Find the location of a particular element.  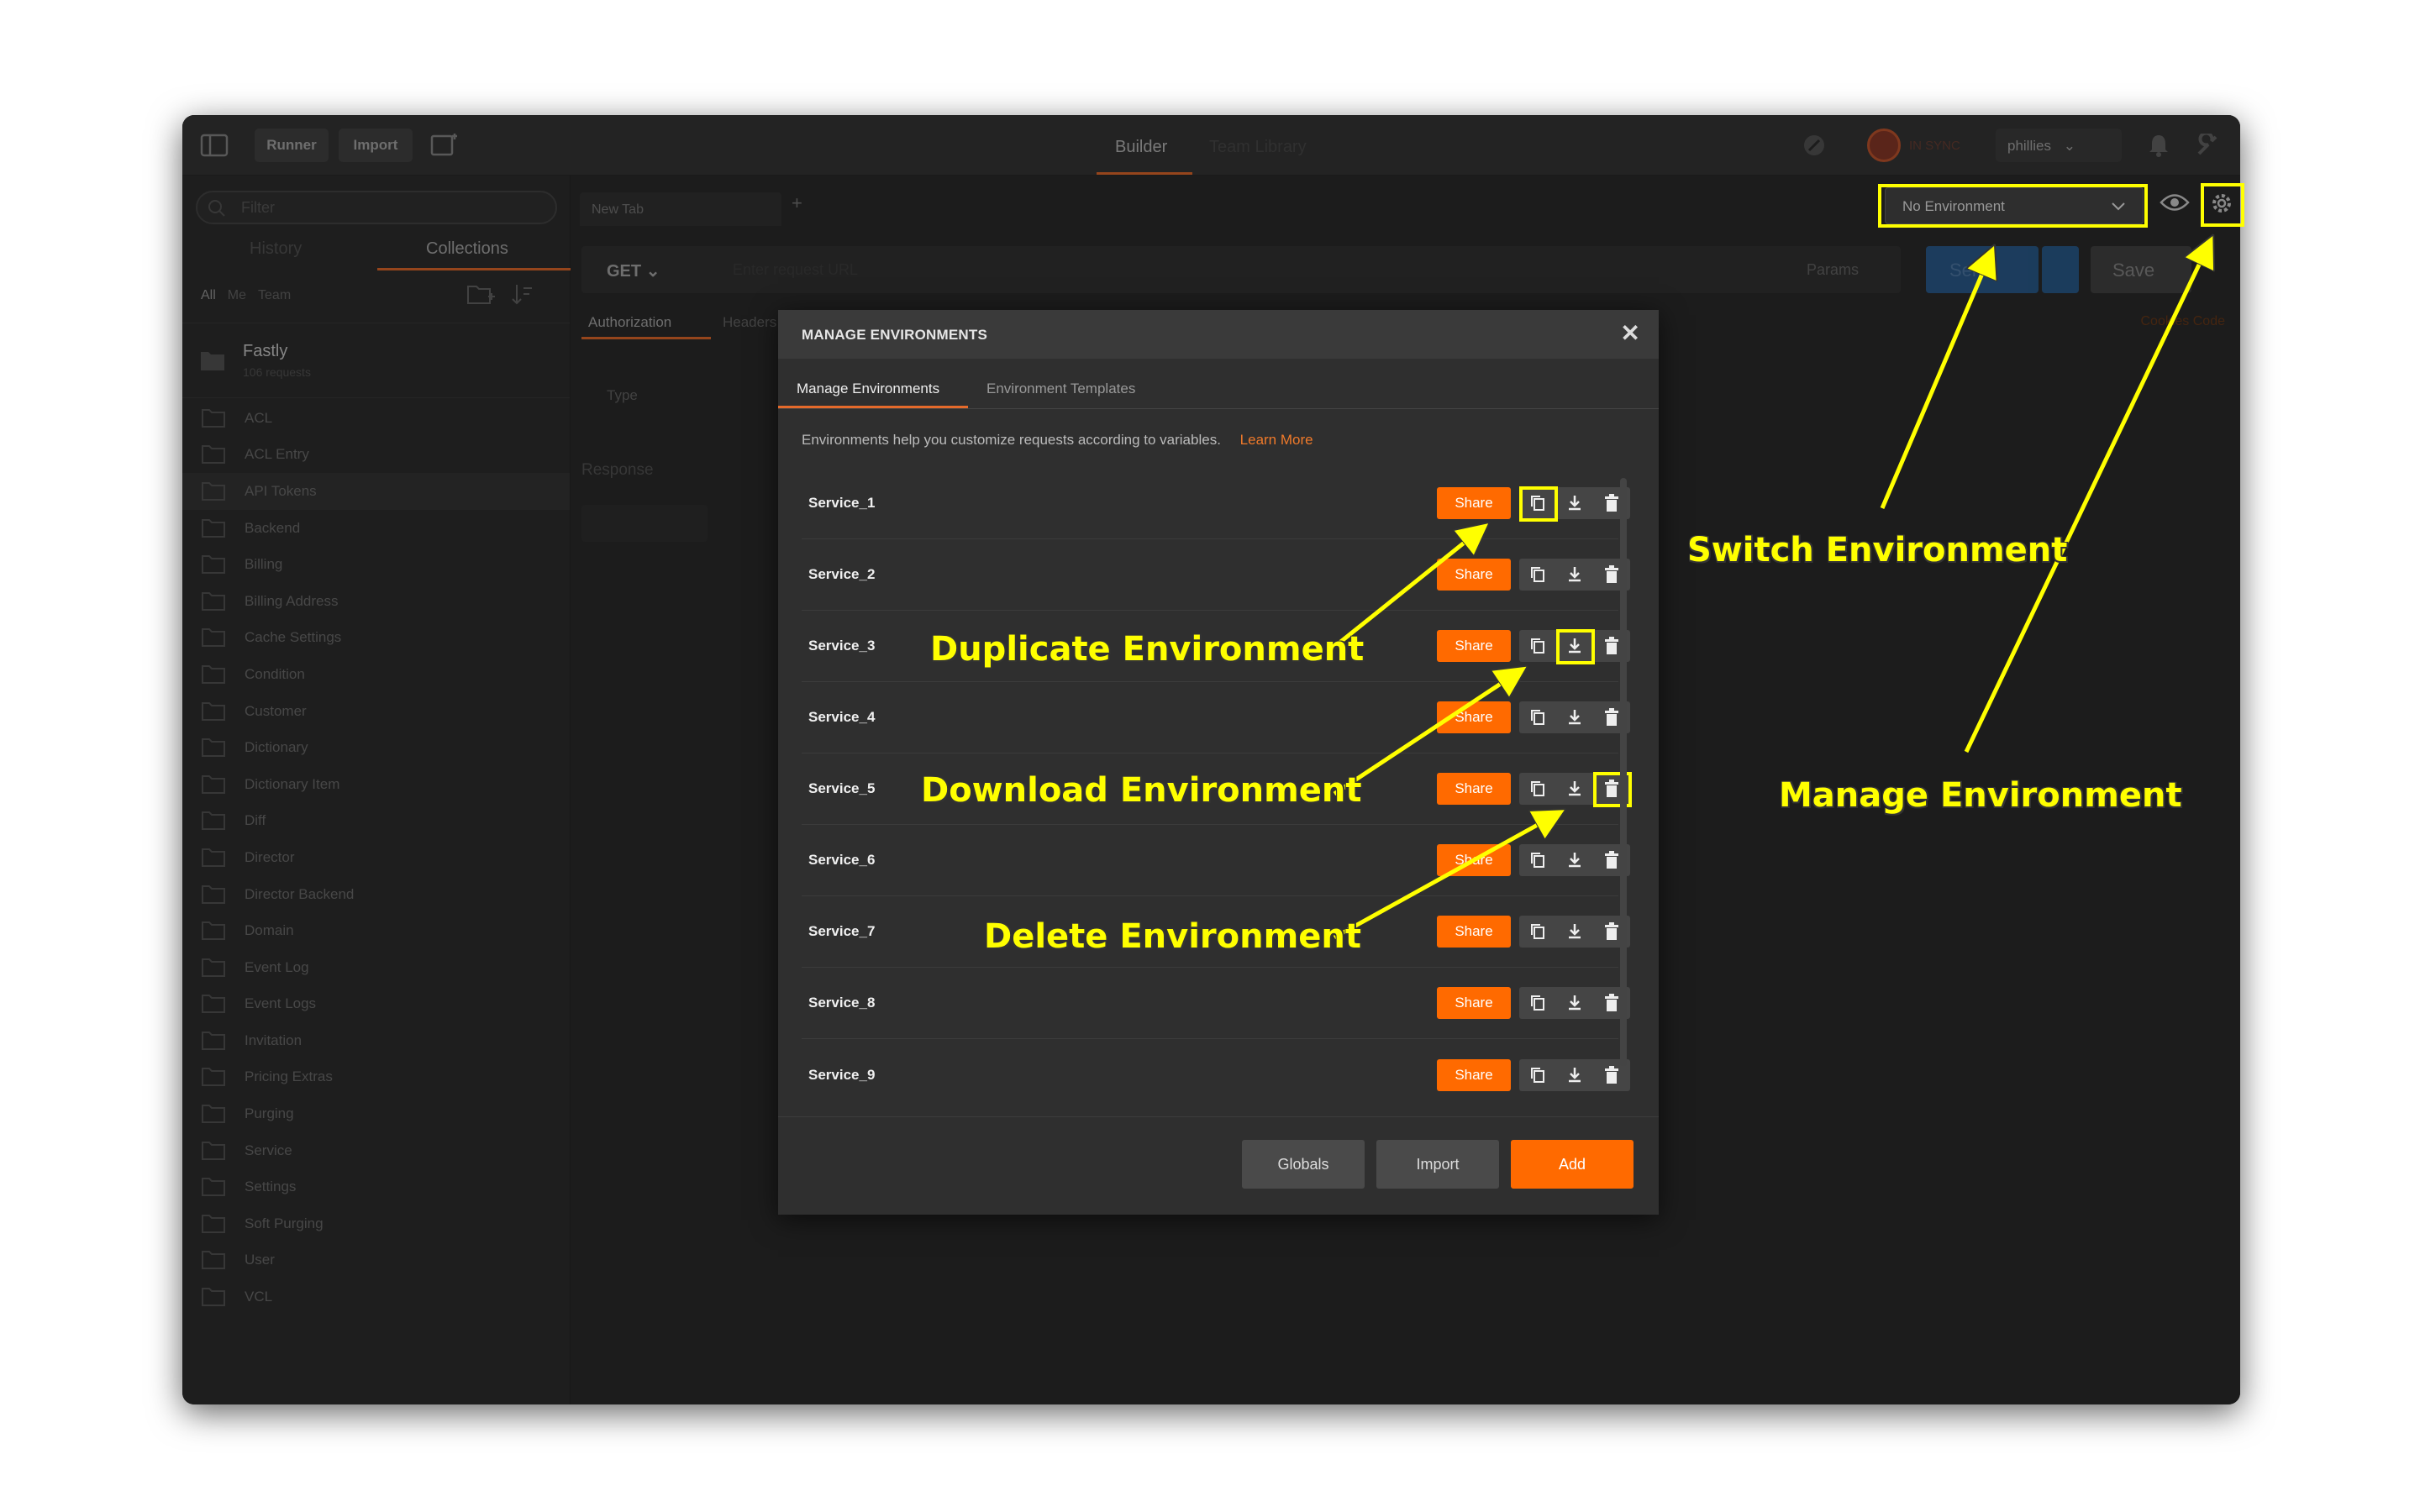

sidebar-folder: Director is located at coordinates (376, 857).